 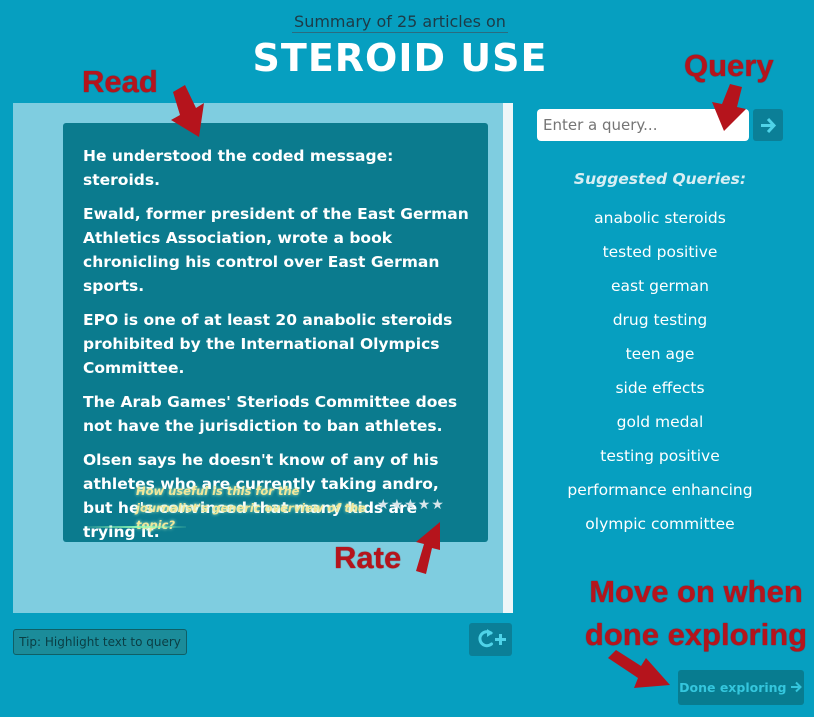 What do you see at coordinates (660, 357) in the screenshot?
I see `suggested-query: teen age` at bounding box center [660, 357].